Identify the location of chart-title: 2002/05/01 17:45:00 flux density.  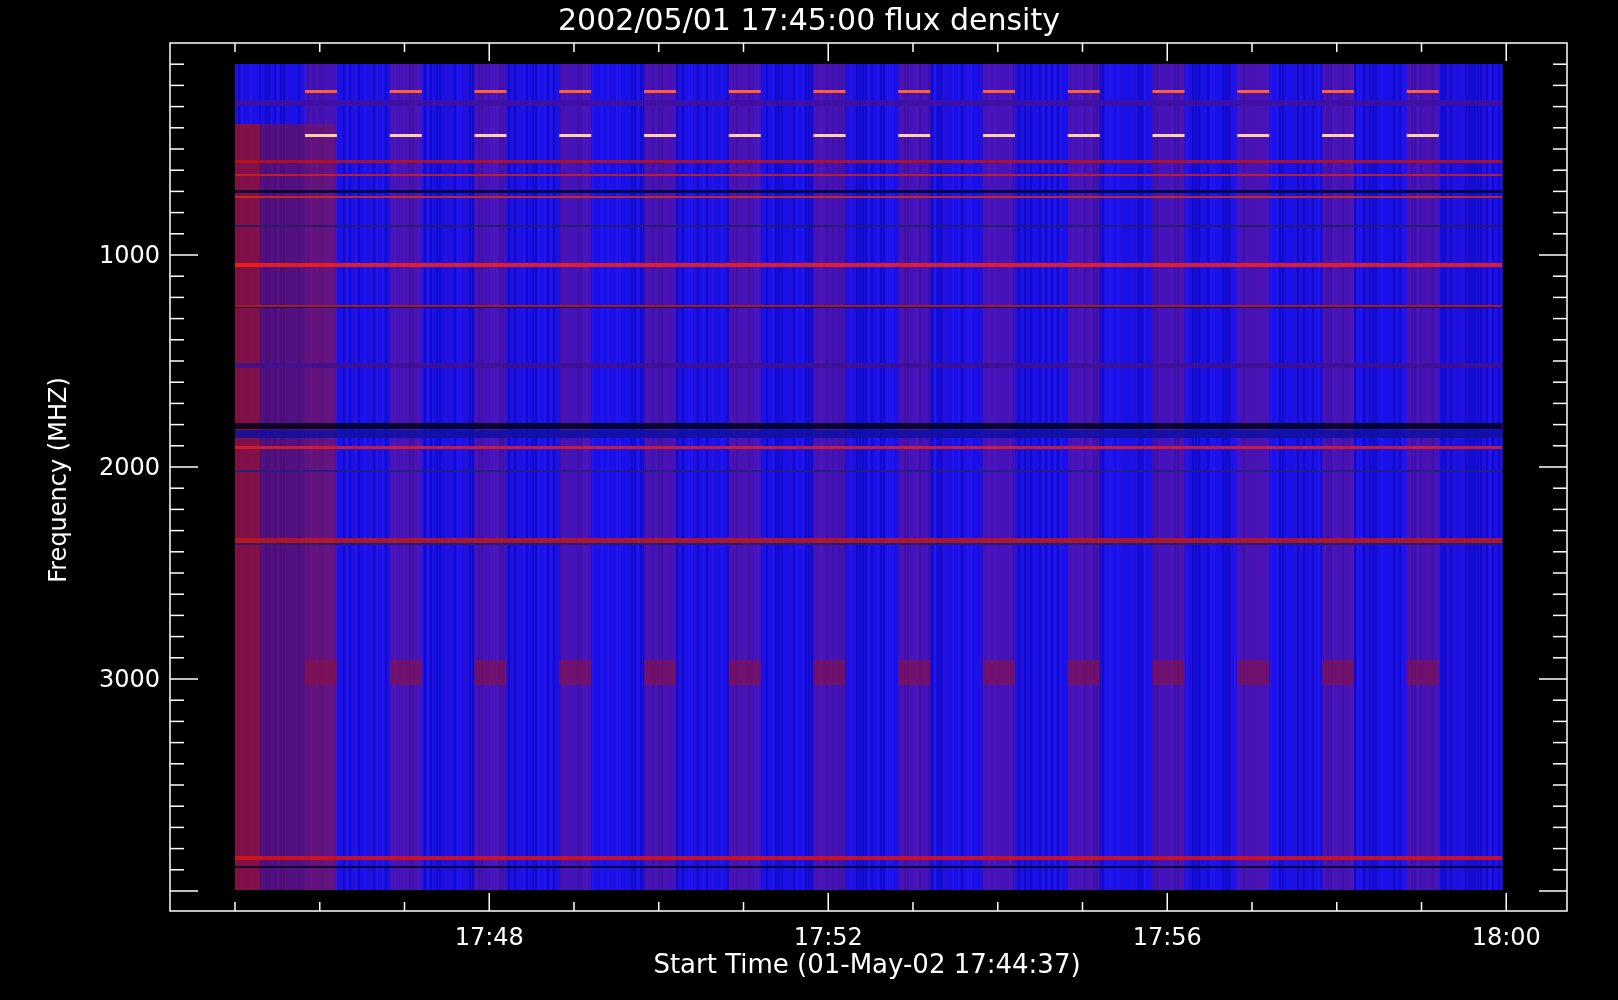
(809, 20).